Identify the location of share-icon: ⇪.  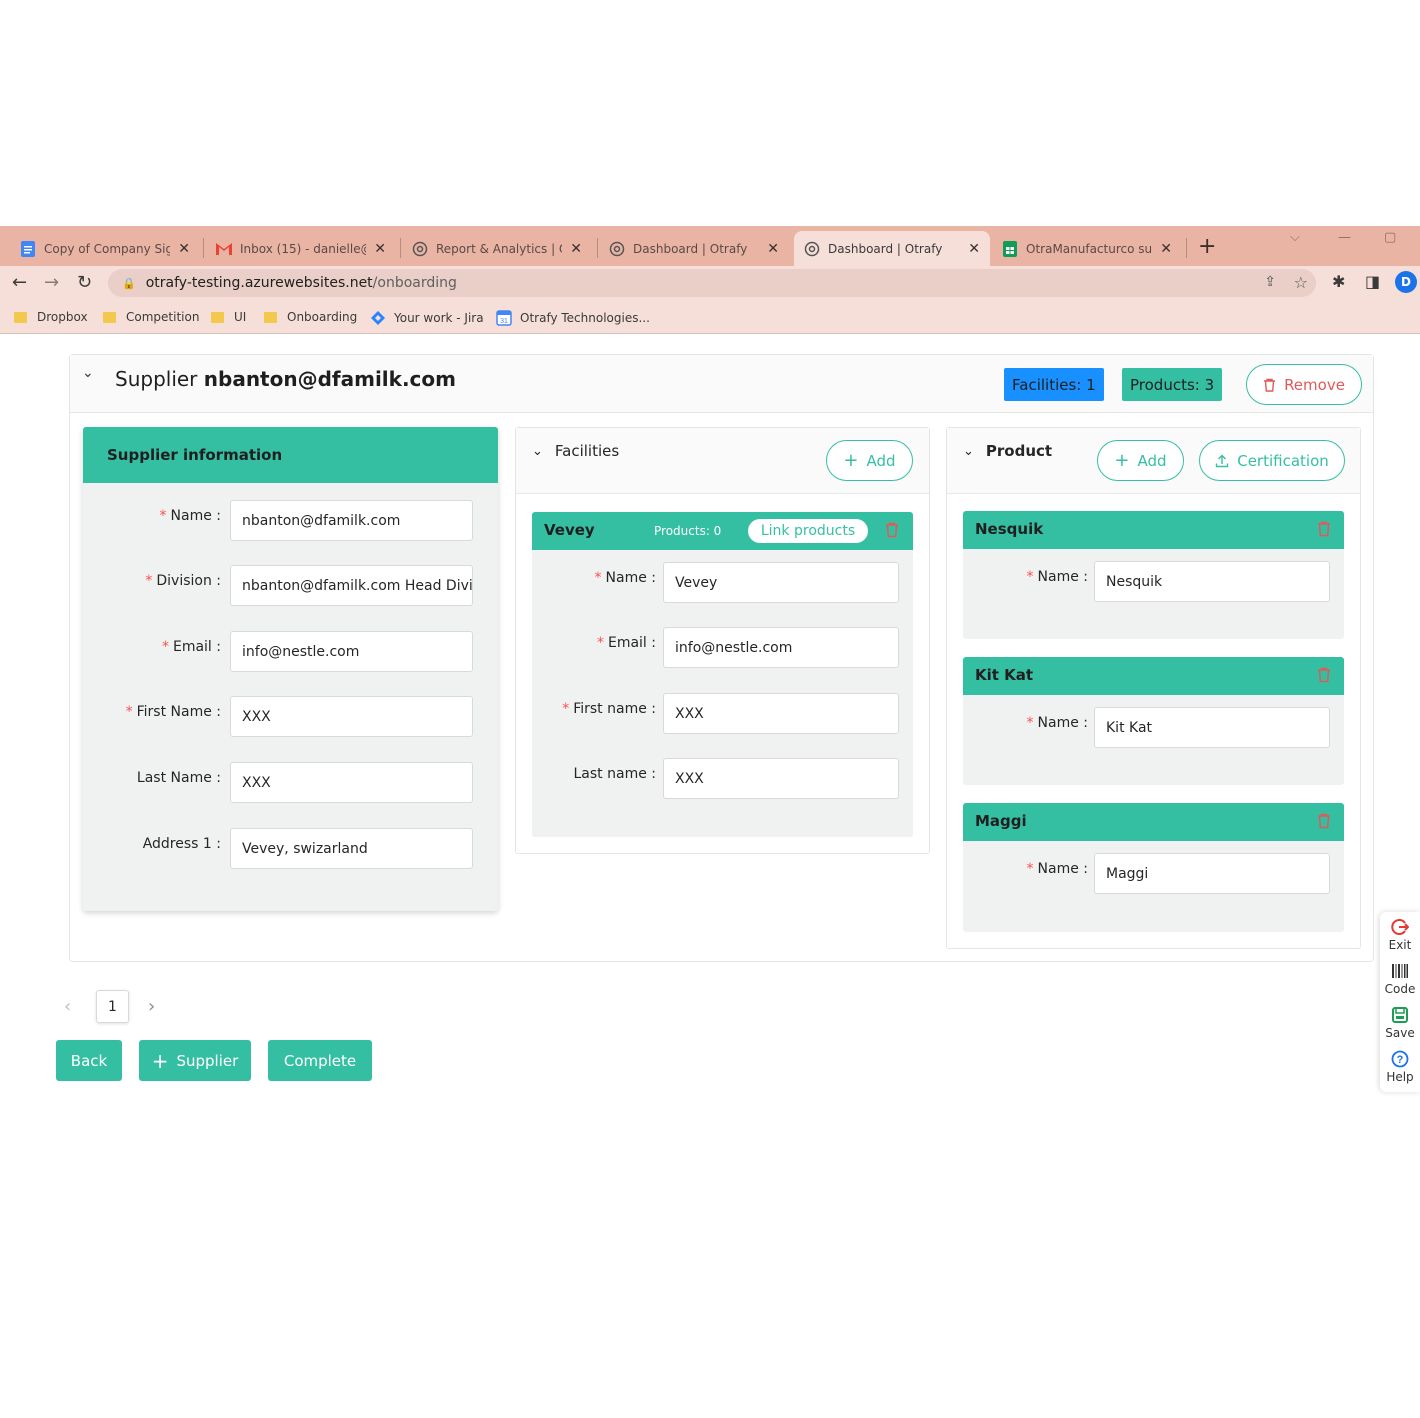
(1270, 282).